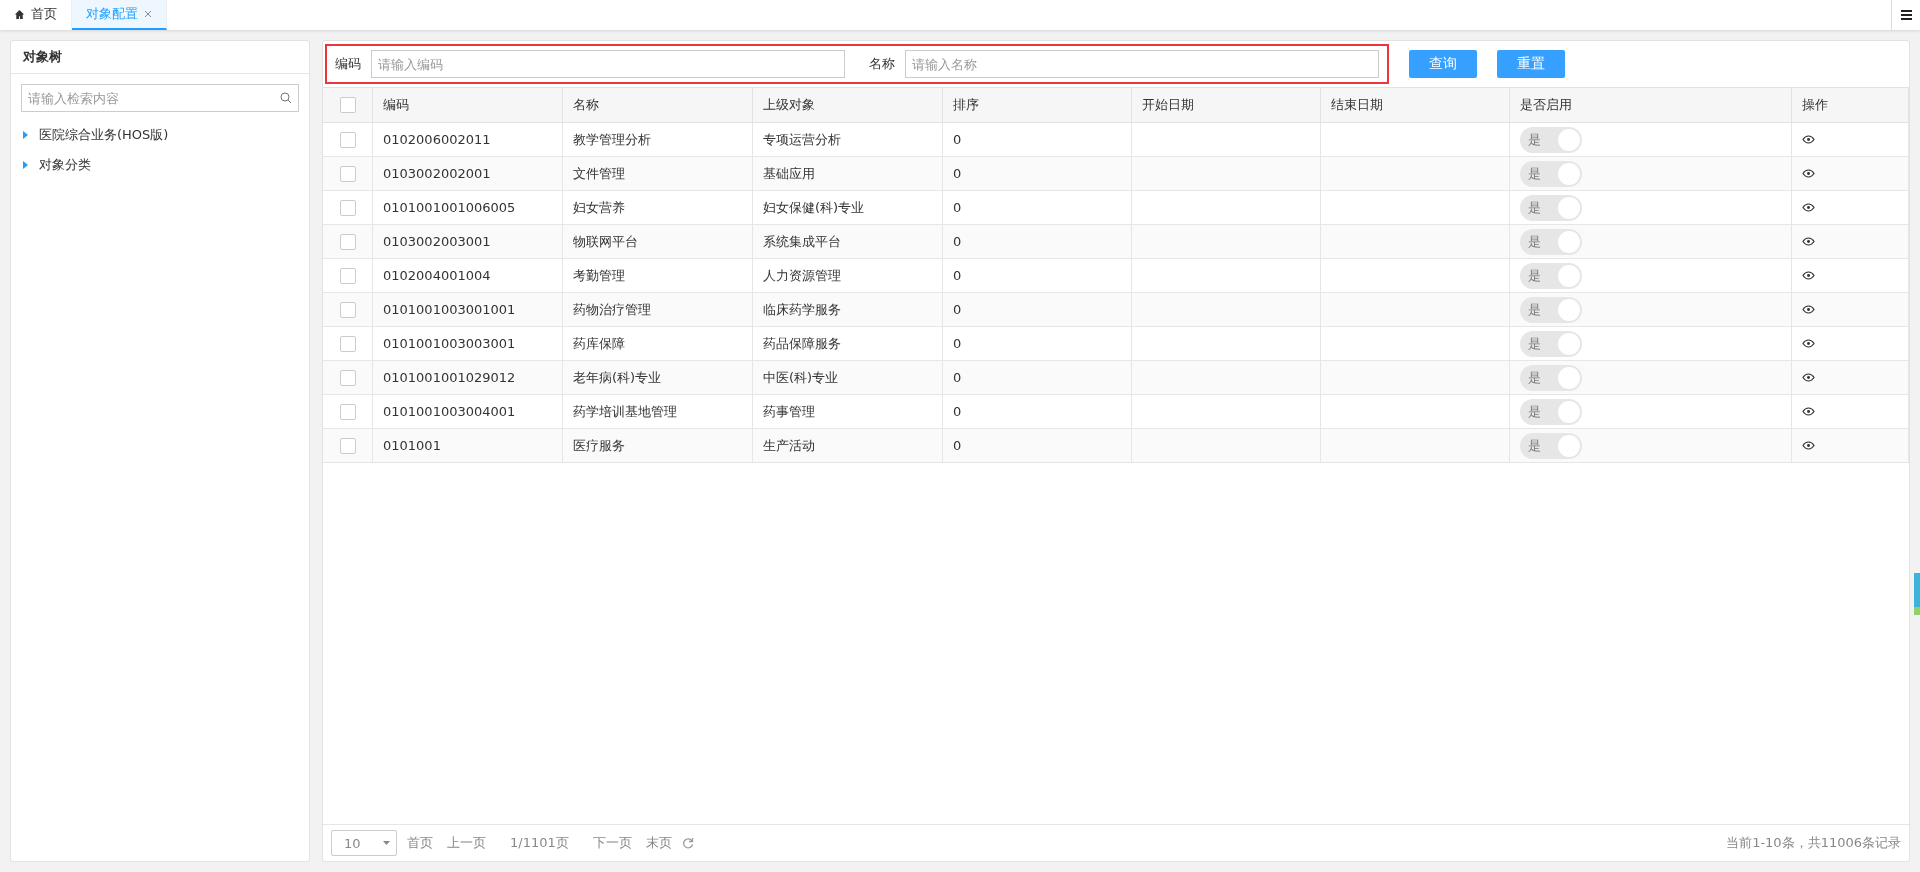  What do you see at coordinates (789, 105) in the screenshot?
I see `column-header: 上级对象` at bounding box center [789, 105].